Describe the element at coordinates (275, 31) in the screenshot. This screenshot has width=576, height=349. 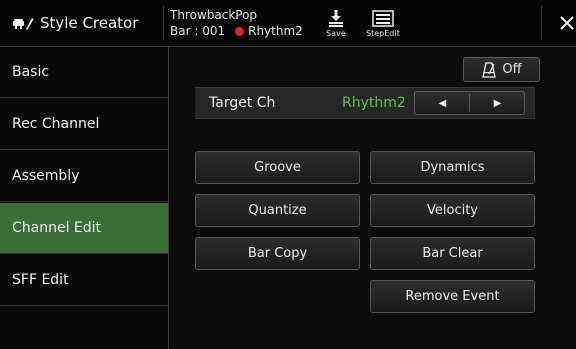
I see `rec-part: Rhythm2` at that location.